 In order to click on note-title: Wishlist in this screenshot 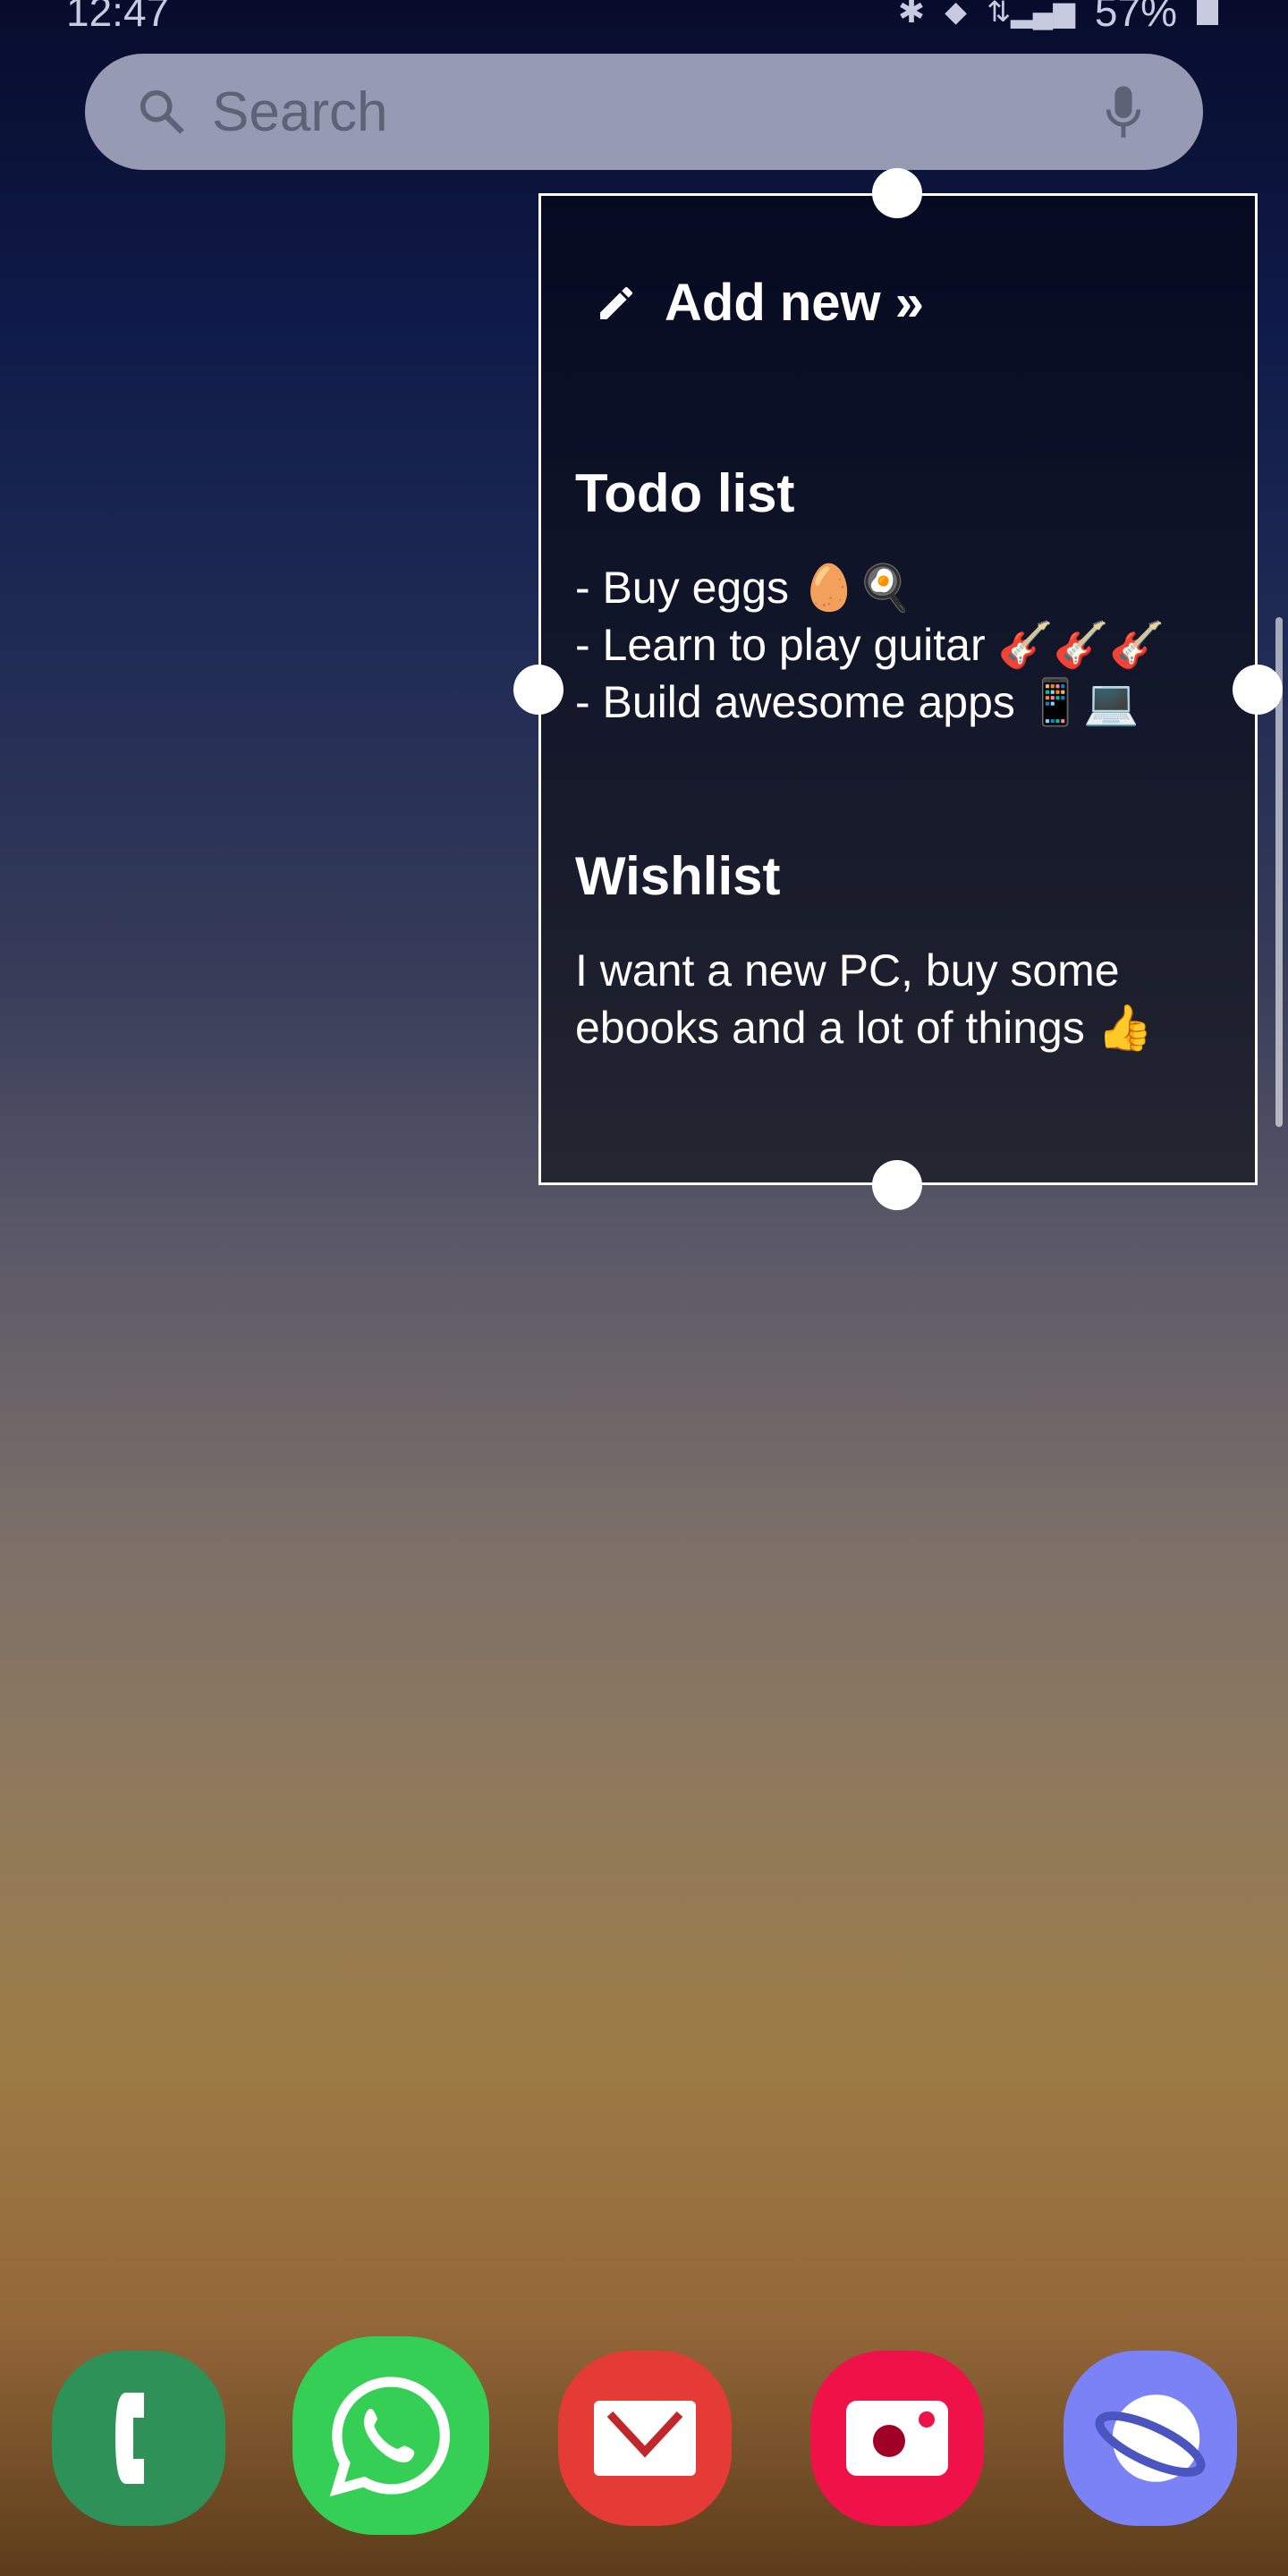, I will do `click(678, 876)`.